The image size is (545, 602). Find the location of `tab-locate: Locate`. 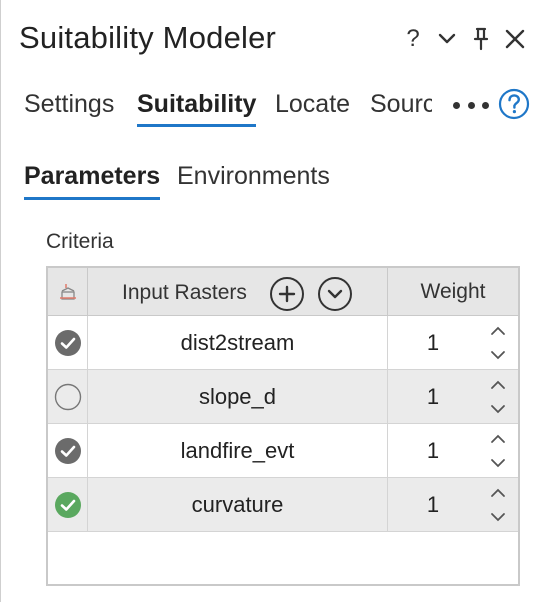

tab-locate: Locate is located at coordinates (312, 104).